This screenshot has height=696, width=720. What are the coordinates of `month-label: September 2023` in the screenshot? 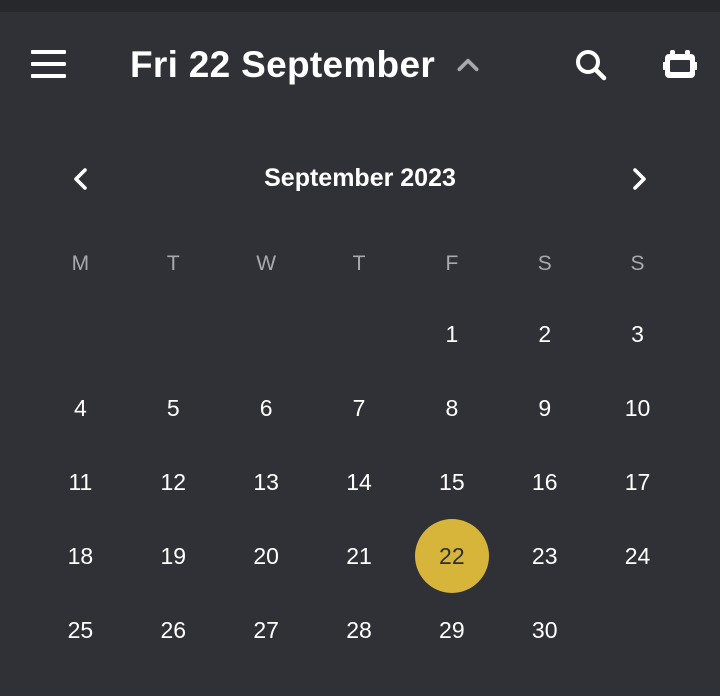 It's located at (360, 178).